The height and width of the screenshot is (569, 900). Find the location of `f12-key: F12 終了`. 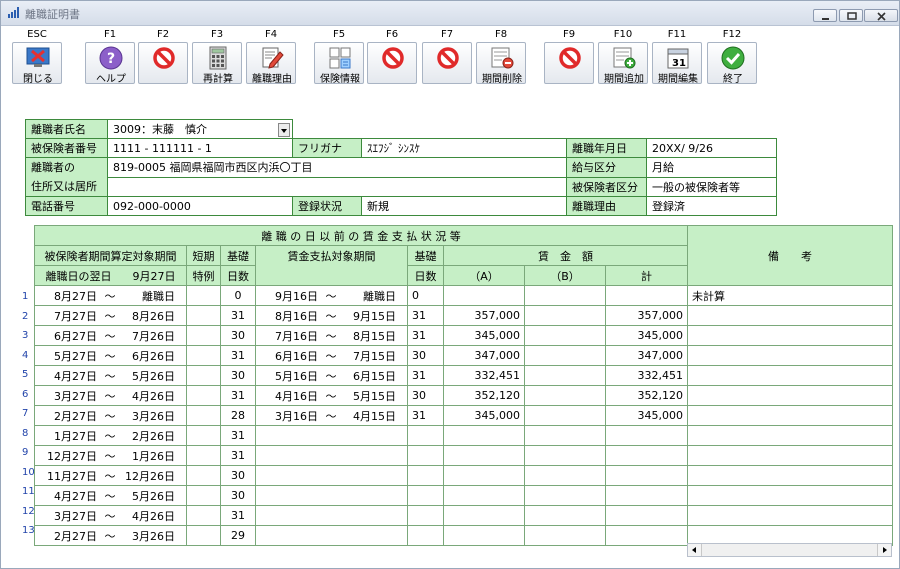

f12-key: F12 終了 is located at coordinates (732, 57).